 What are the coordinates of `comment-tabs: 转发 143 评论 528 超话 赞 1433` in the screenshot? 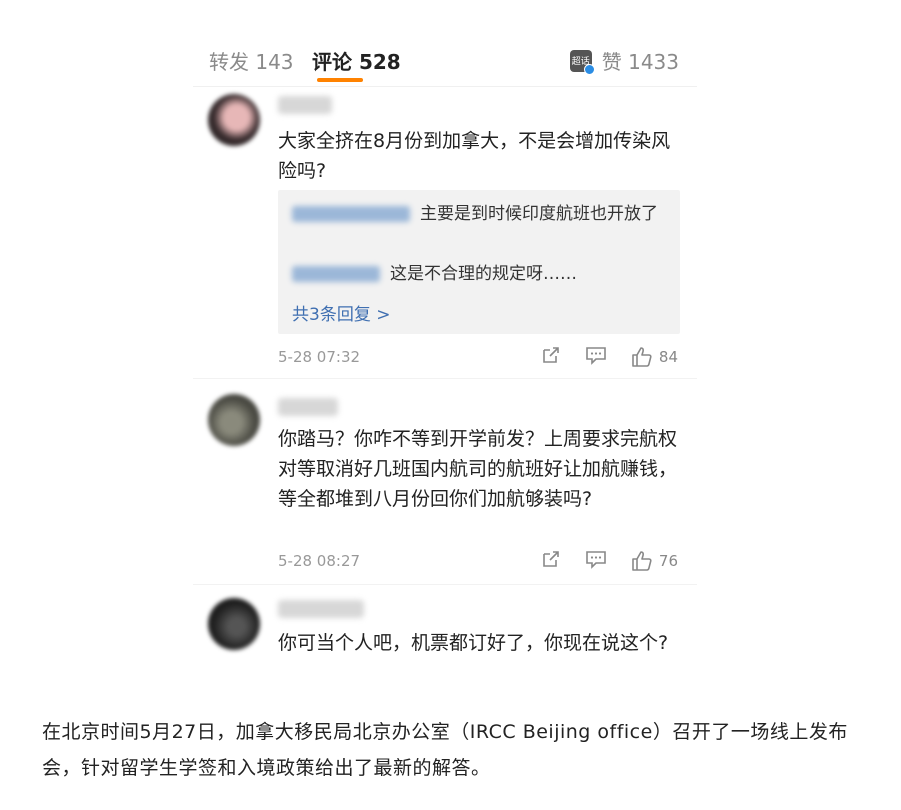 It's located at (445, 54).